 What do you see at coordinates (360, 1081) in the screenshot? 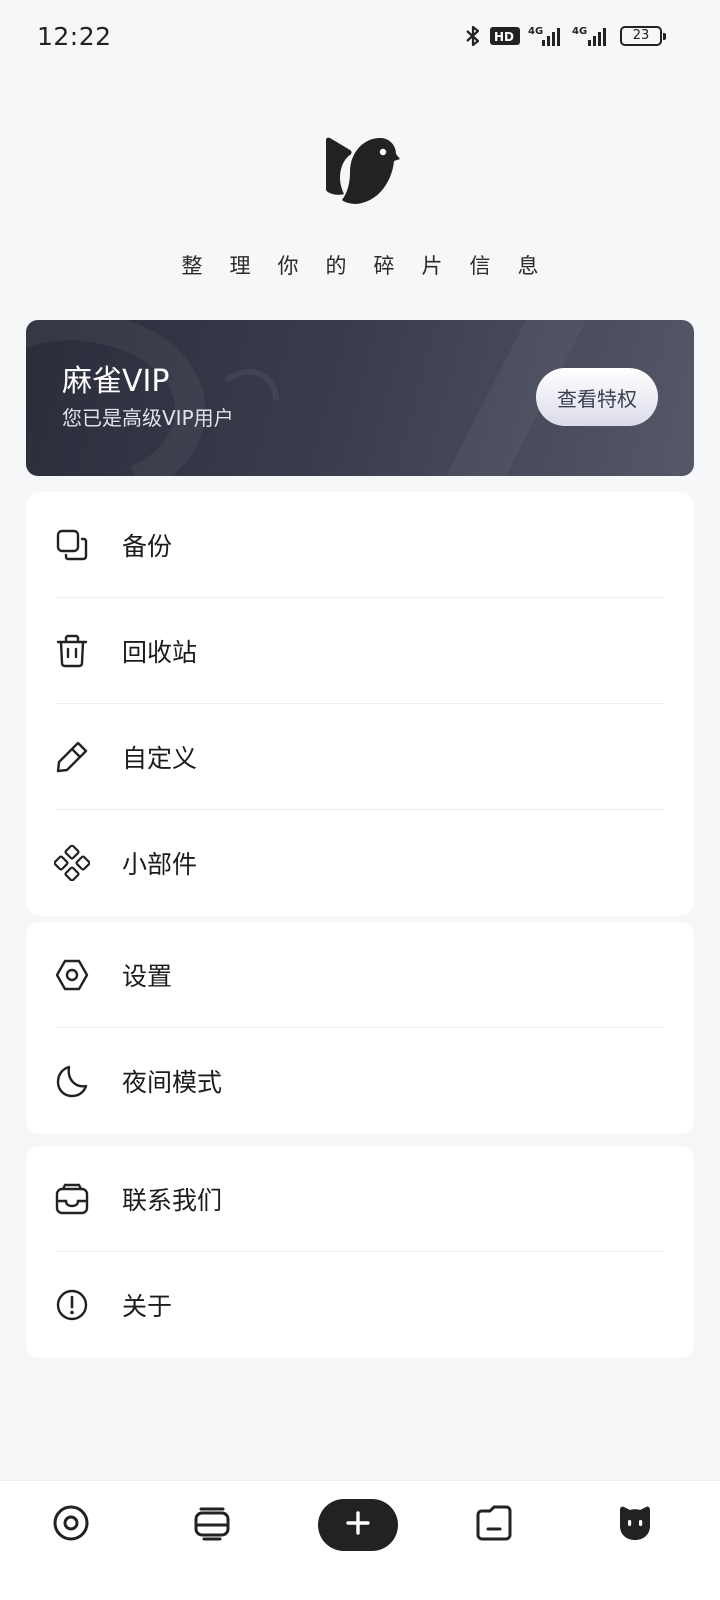
I see `menu-item-night-mode: 夜间模式` at bounding box center [360, 1081].